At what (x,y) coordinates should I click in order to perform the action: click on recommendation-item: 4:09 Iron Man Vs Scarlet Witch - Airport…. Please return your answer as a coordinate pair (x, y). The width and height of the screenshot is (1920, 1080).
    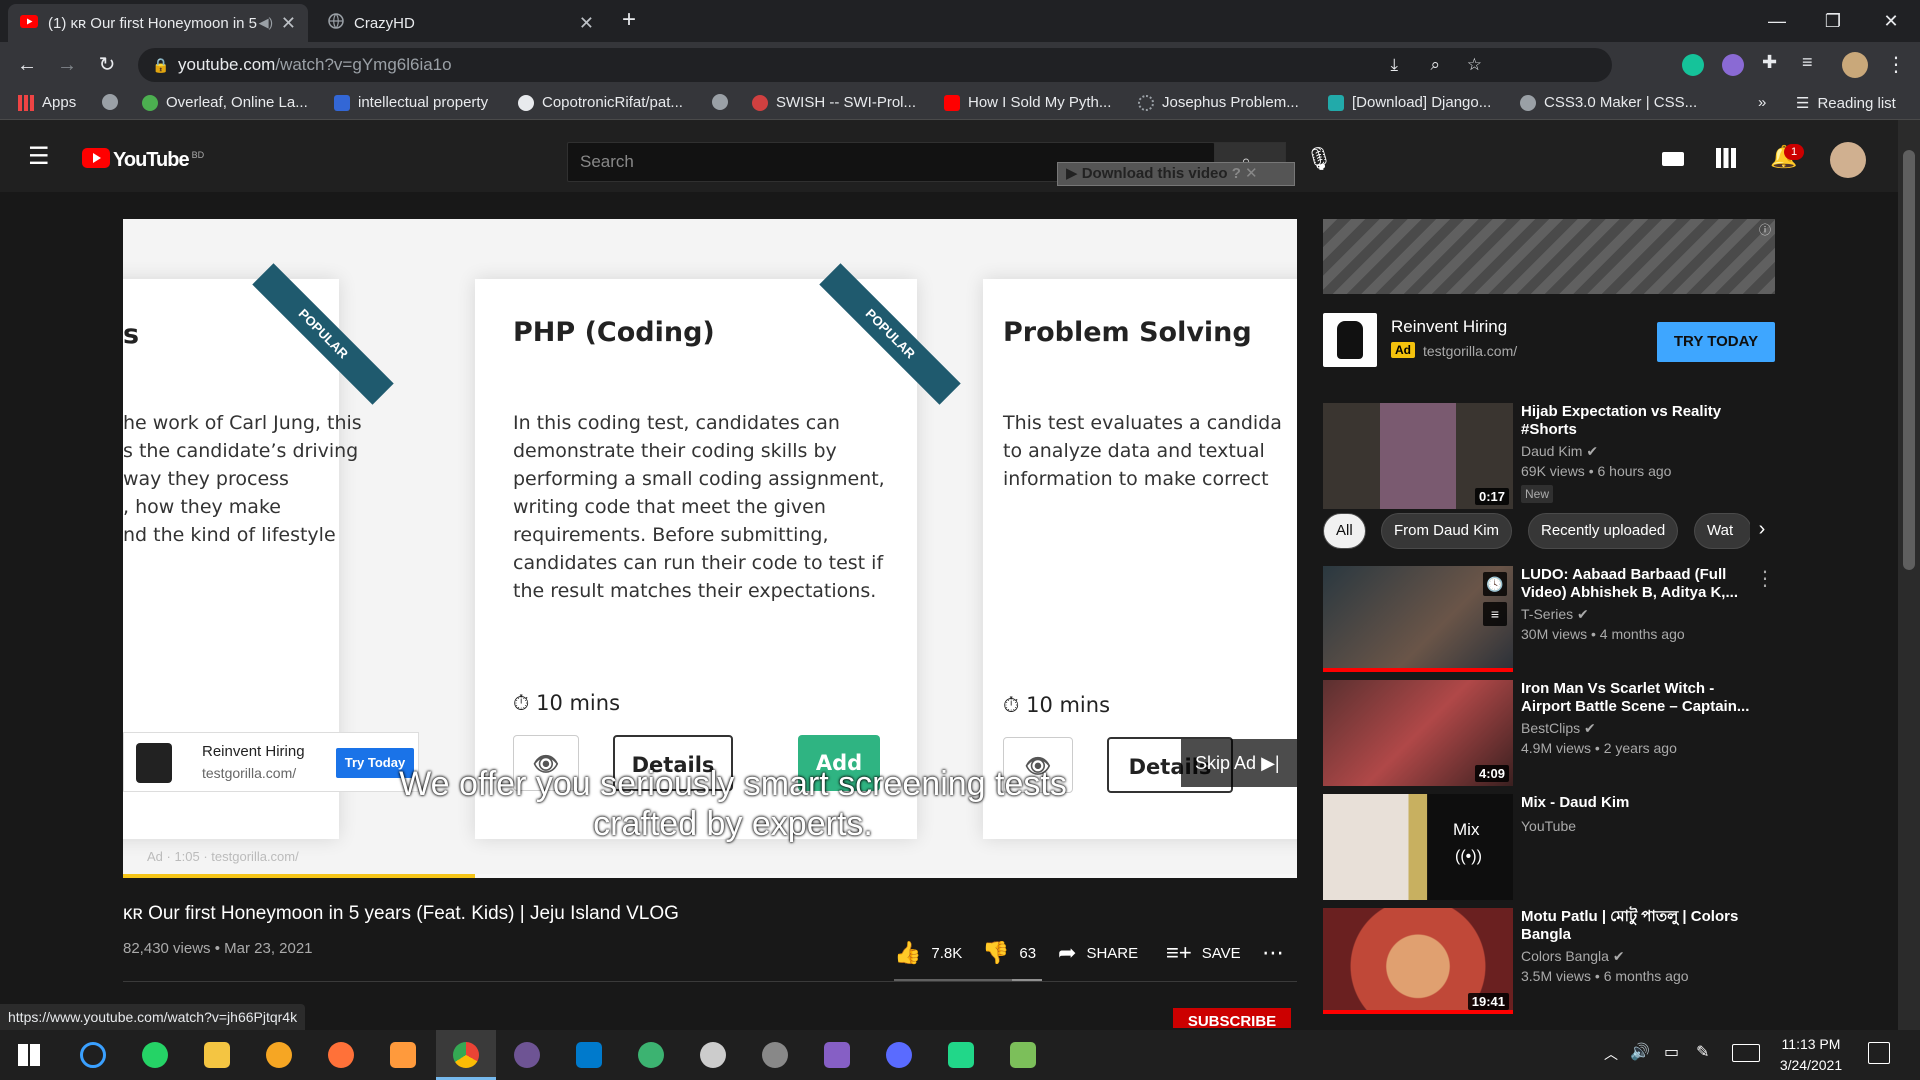
    Looking at the image, I should click on (1553, 734).